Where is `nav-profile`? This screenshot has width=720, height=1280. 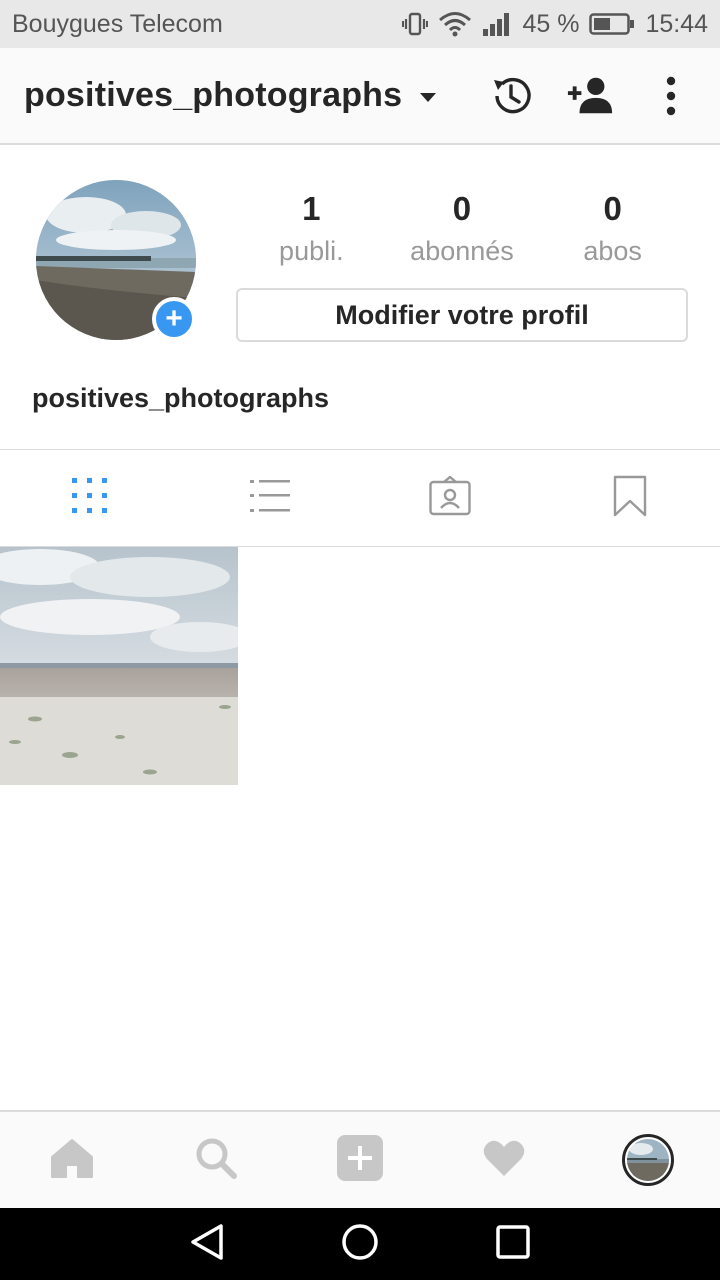
nav-profile is located at coordinates (648, 1160).